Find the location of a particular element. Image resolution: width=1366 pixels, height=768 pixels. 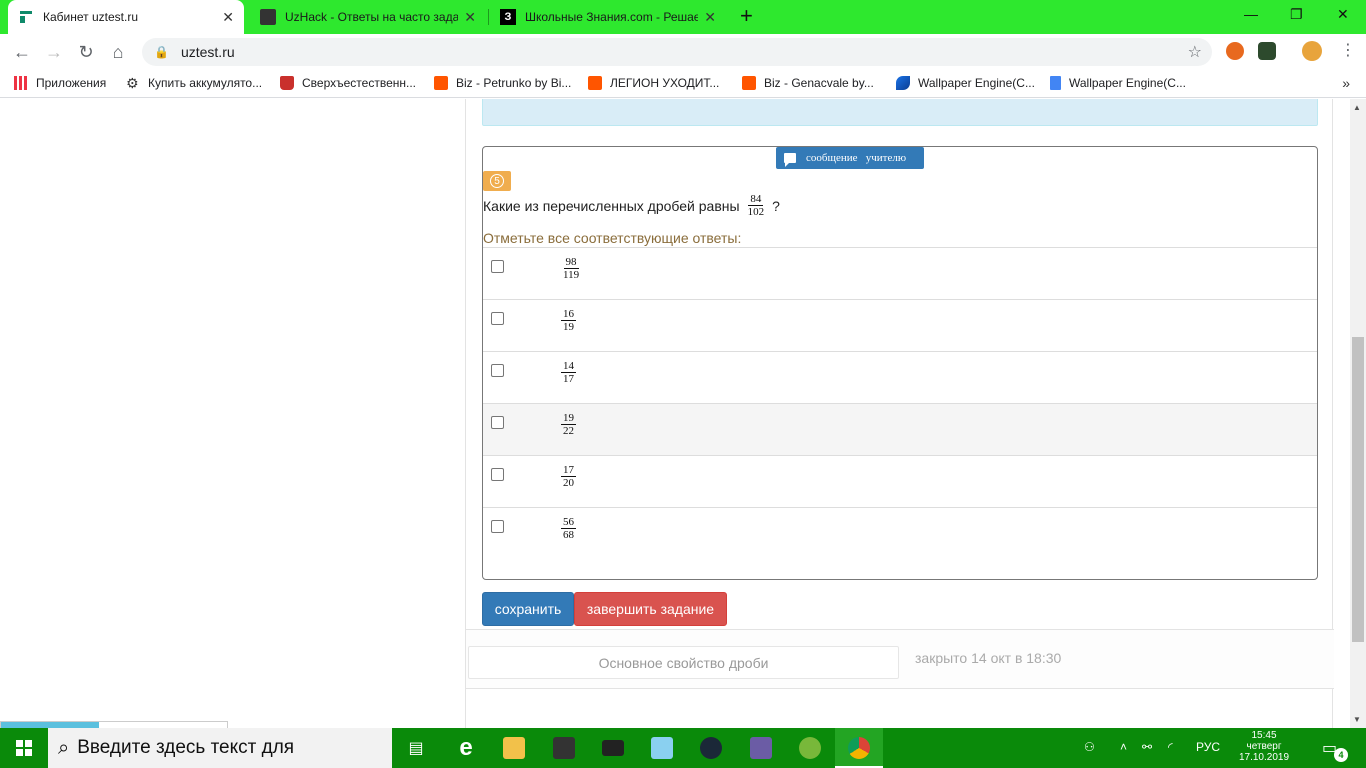

close-window-button: ✕ is located at coordinates (1343, 14).